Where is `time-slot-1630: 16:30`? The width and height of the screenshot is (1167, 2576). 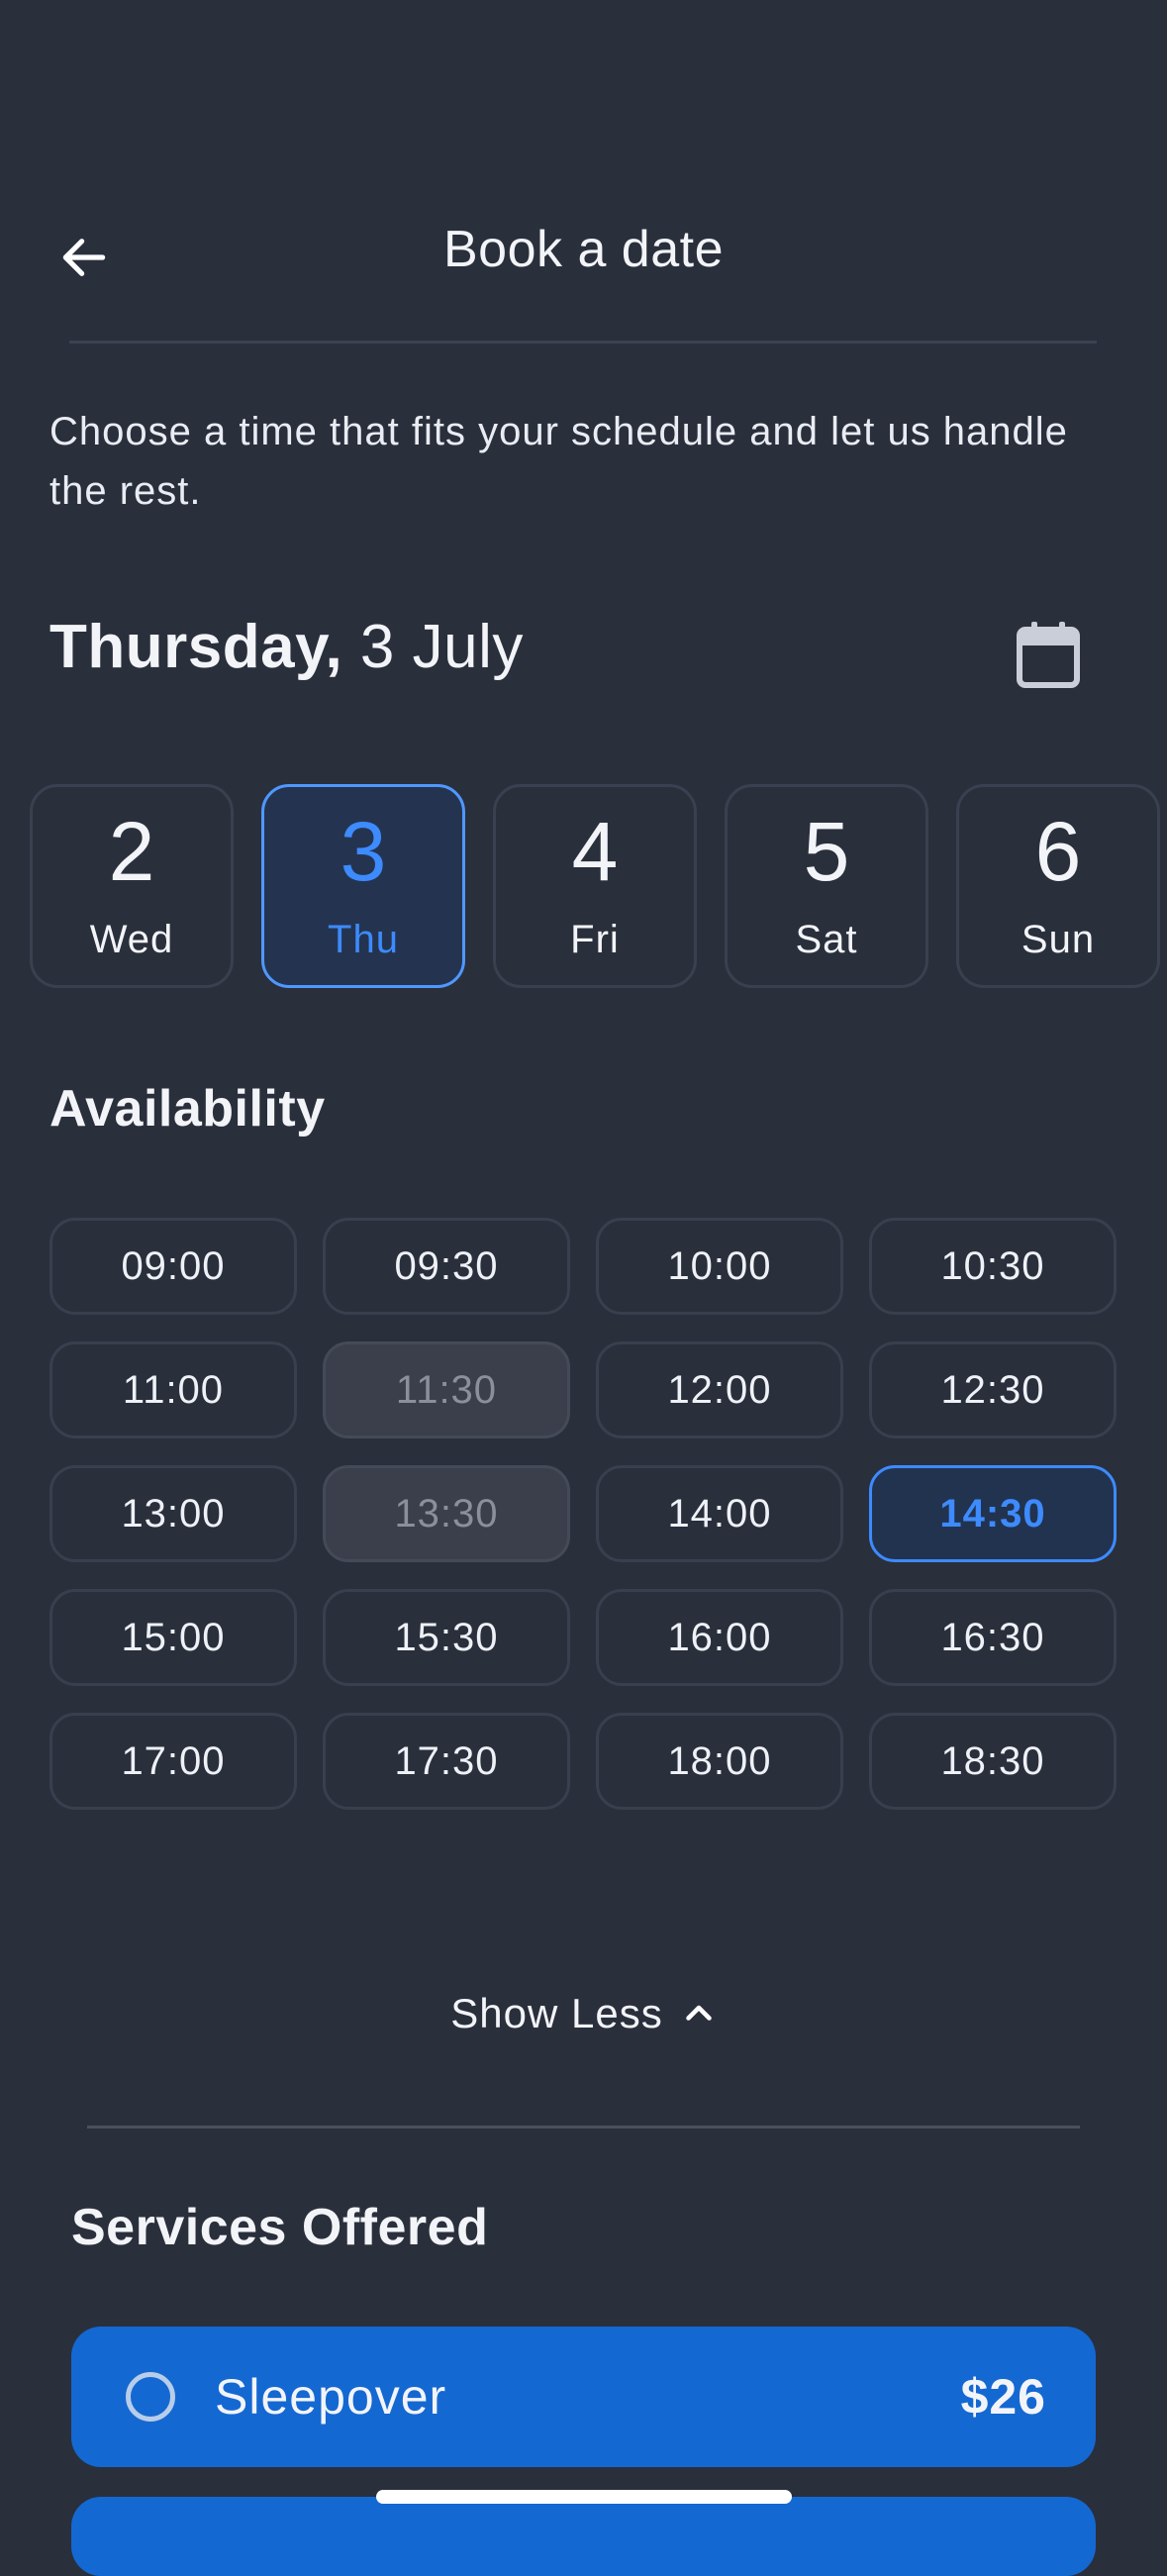 time-slot-1630: 16:30 is located at coordinates (993, 1638).